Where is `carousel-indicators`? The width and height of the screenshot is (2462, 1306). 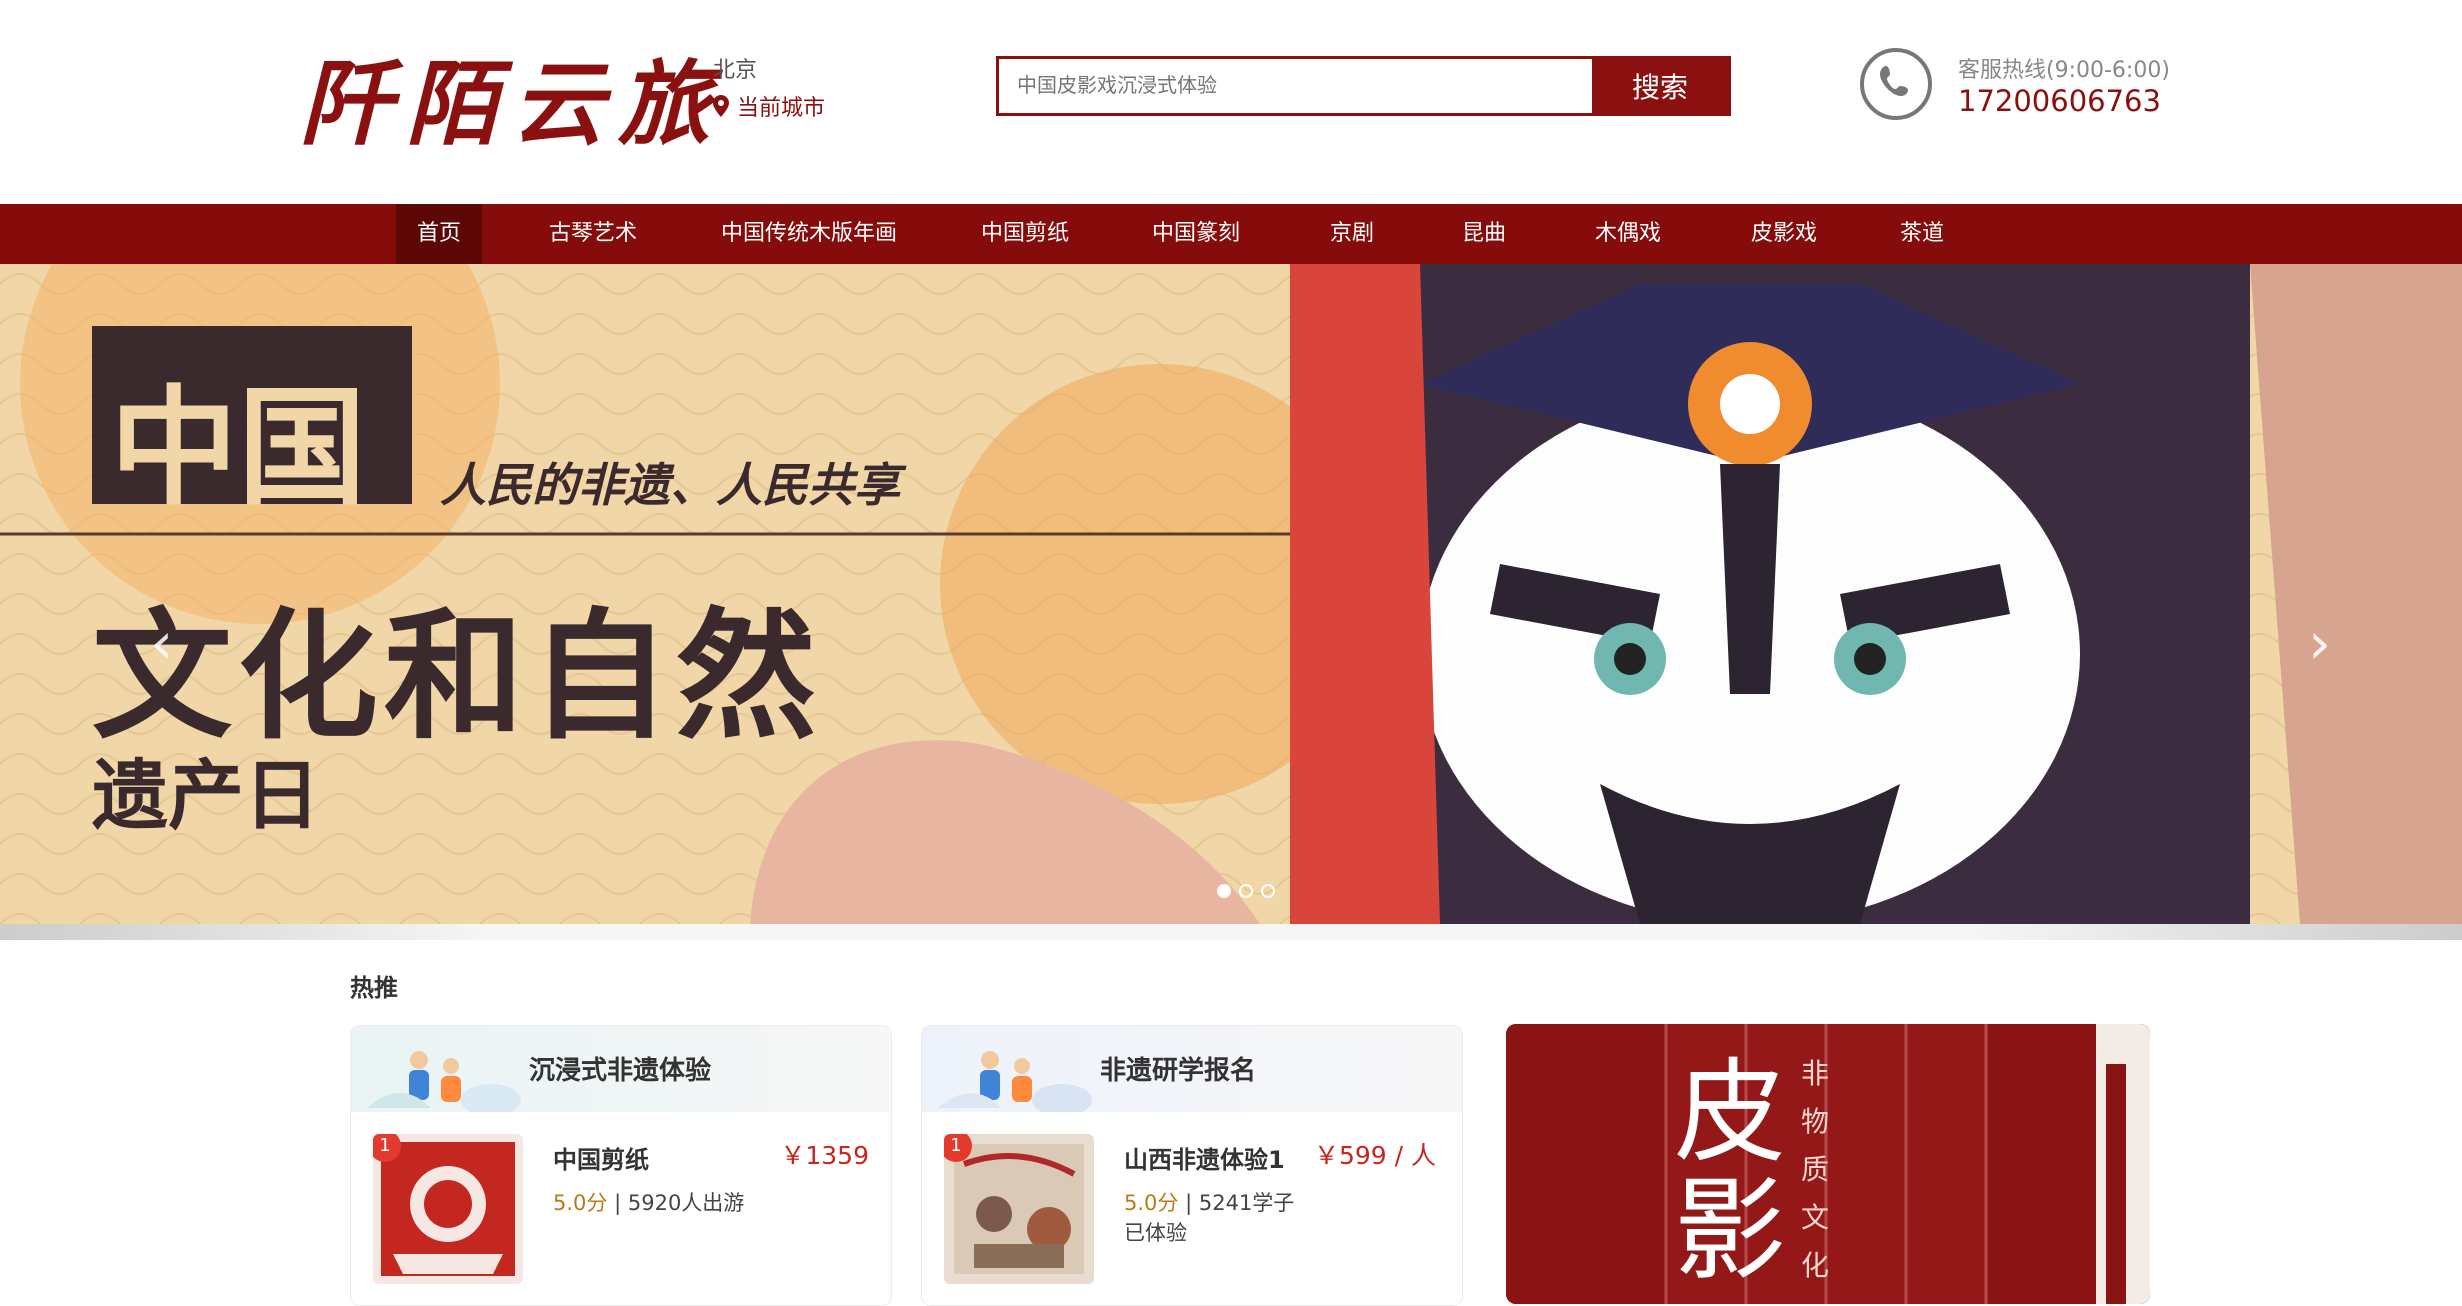 carousel-indicators is located at coordinates (1246, 891).